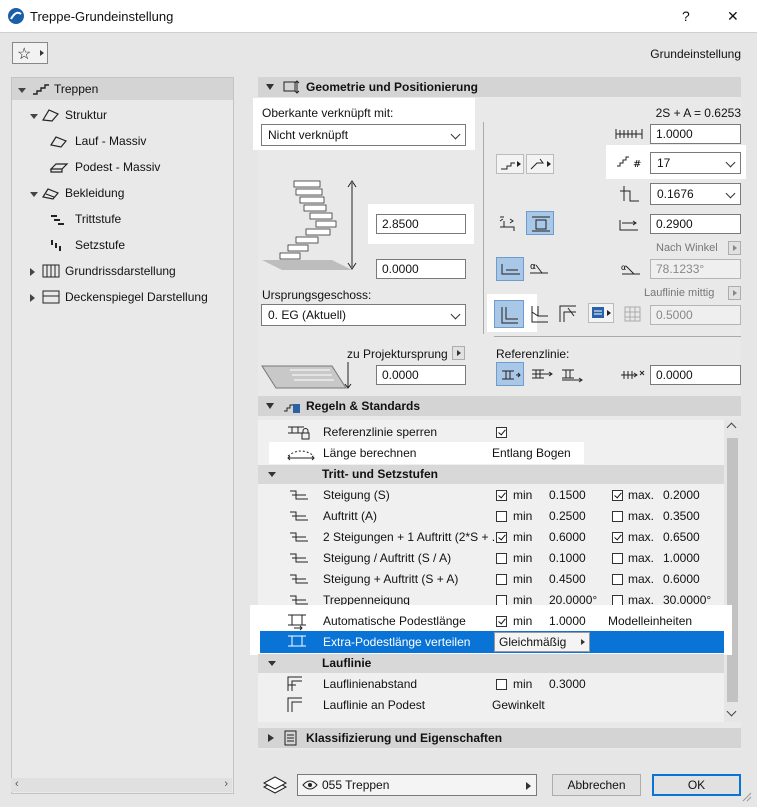 The height and width of the screenshot is (807, 757). What do you see at coordinates (510, 164) in the screenshot?
I see `stair-type-button-a` at bounding box center [510, 164].